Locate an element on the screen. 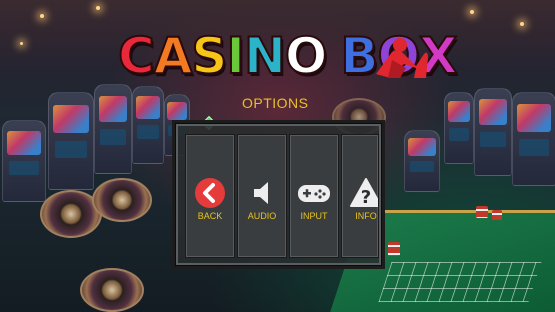  options-title: OPTIONS is located at coordinates (275, 103).